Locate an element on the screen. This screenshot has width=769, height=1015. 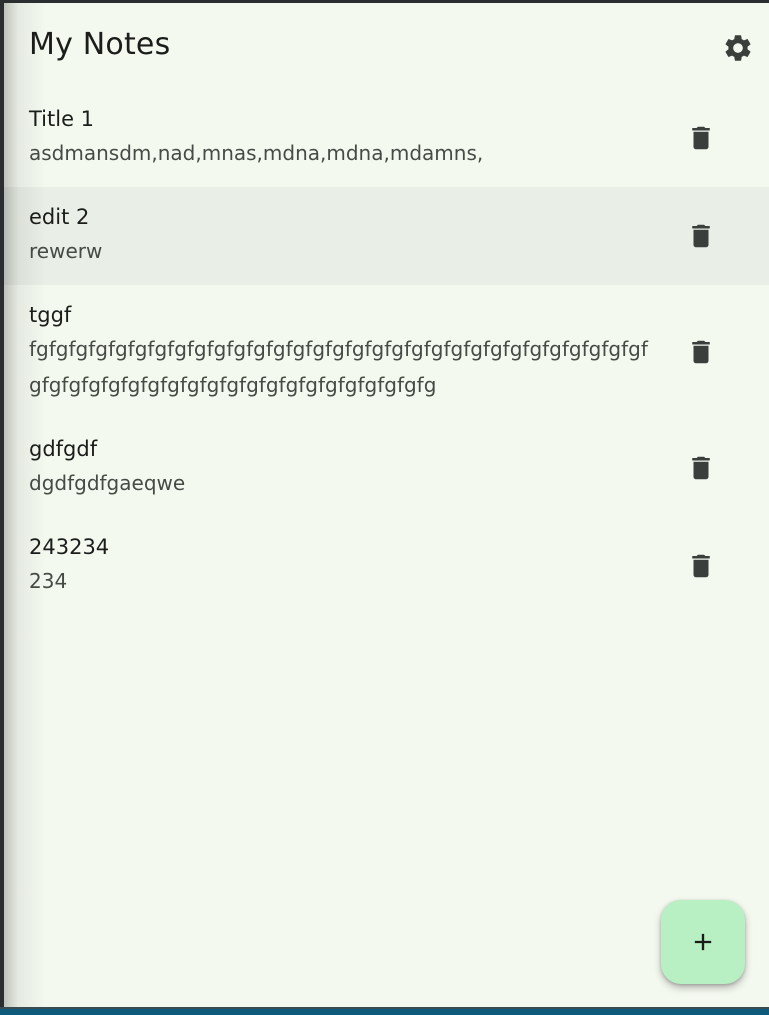
note-content: 234 is located at coordinates (48, 581).